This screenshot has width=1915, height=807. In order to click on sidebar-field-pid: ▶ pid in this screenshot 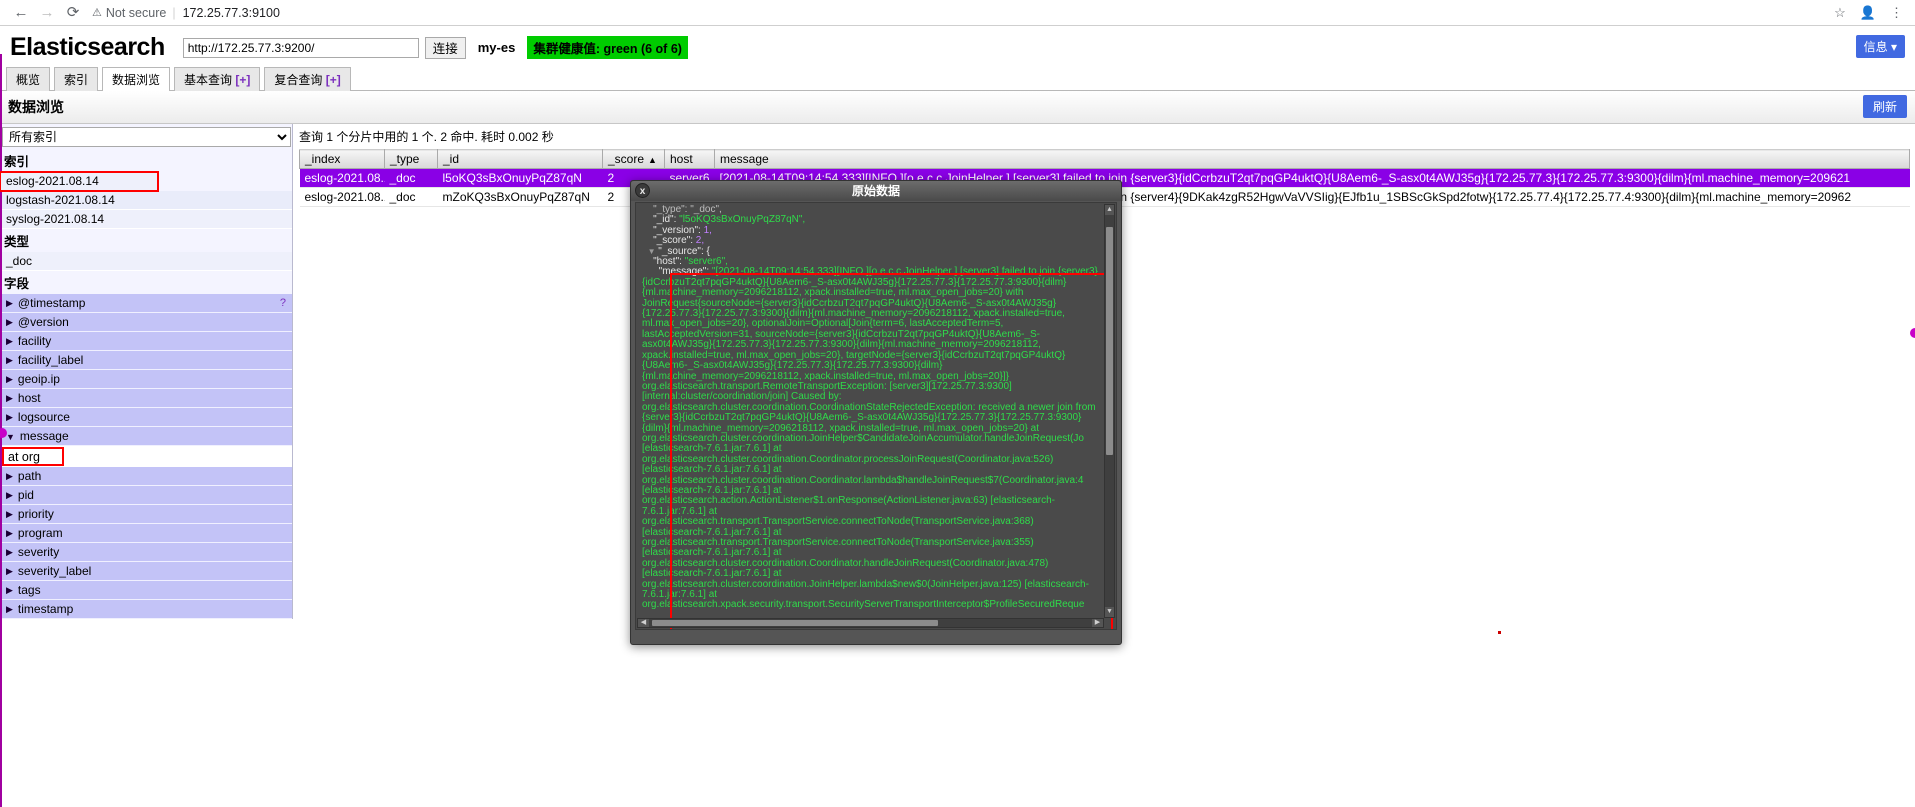, I will do `click(146, 495)`.